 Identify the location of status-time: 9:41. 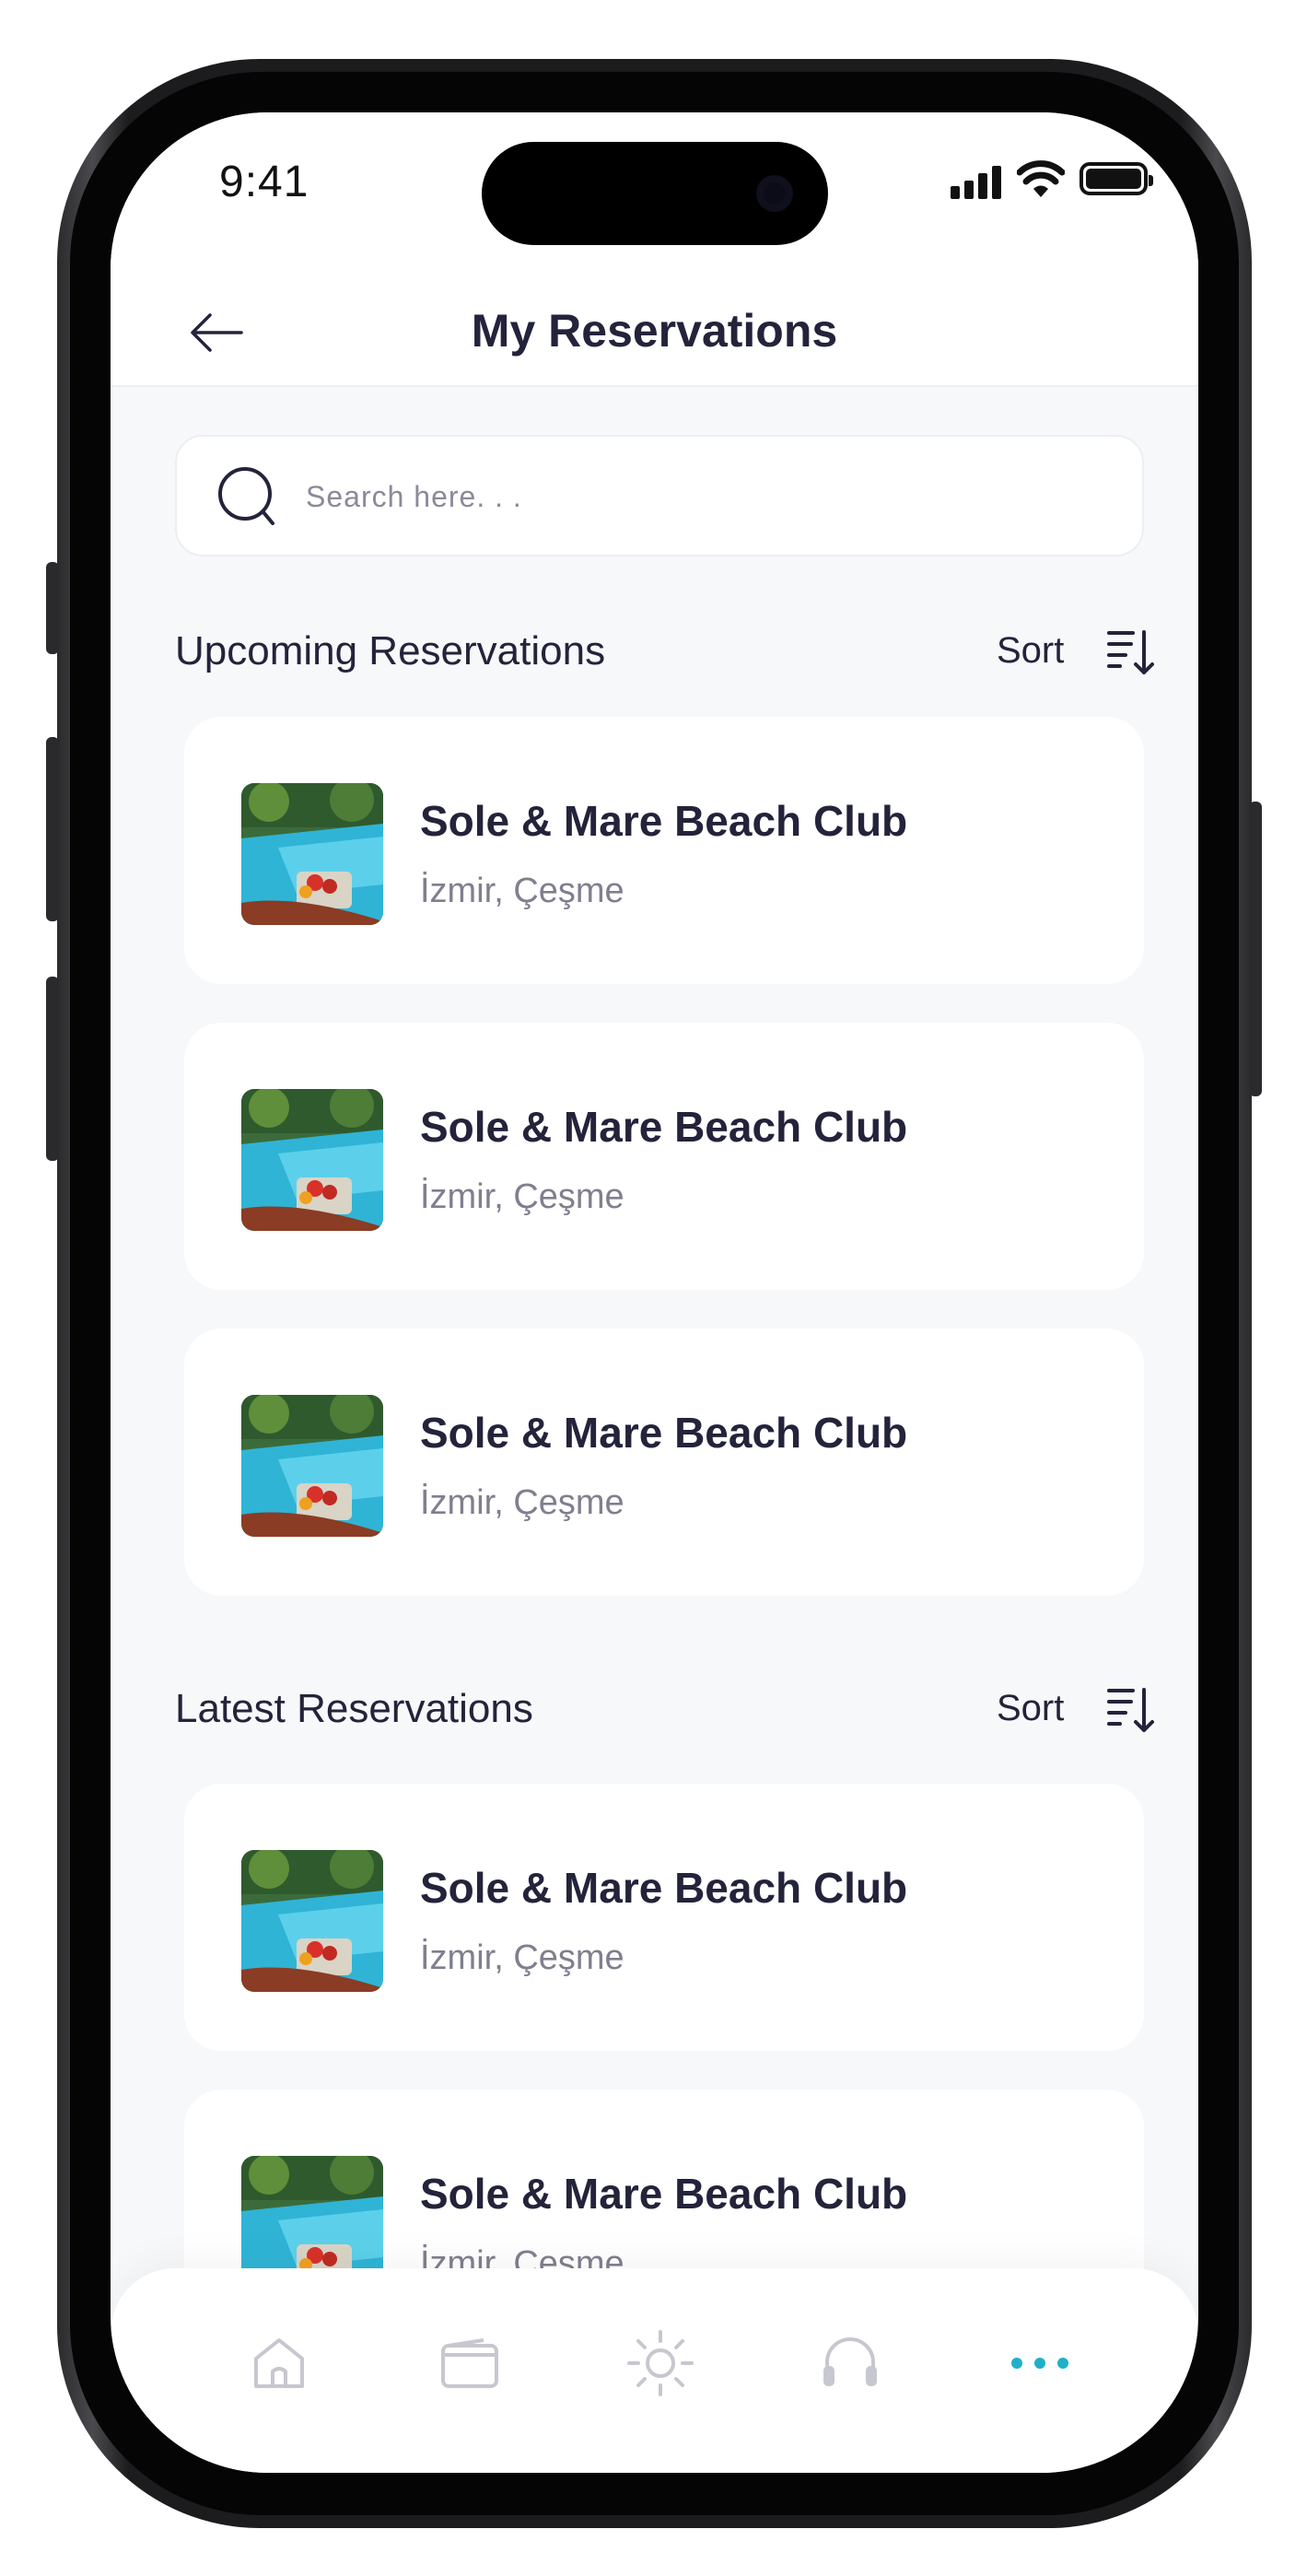
(264, 182).